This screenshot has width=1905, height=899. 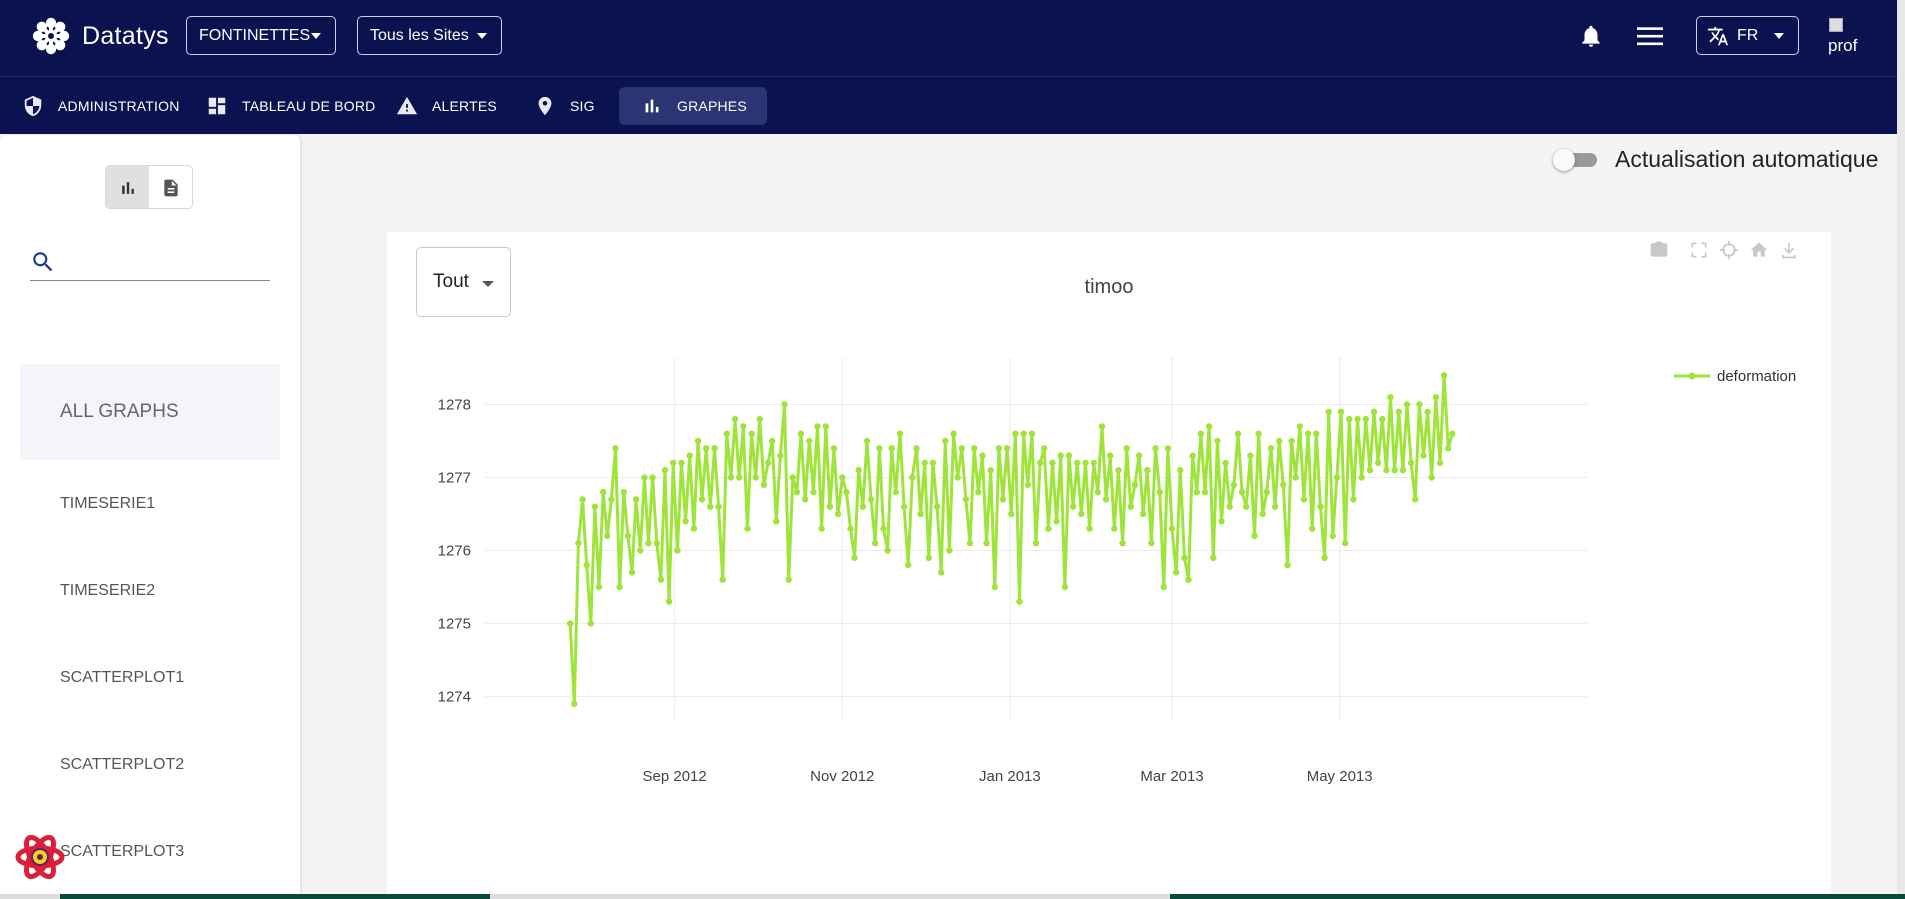 What do you see at coordinates (1847, 36) in the screenshot?
I see `user-avatar: prof` at bounding box center [1847, 36].